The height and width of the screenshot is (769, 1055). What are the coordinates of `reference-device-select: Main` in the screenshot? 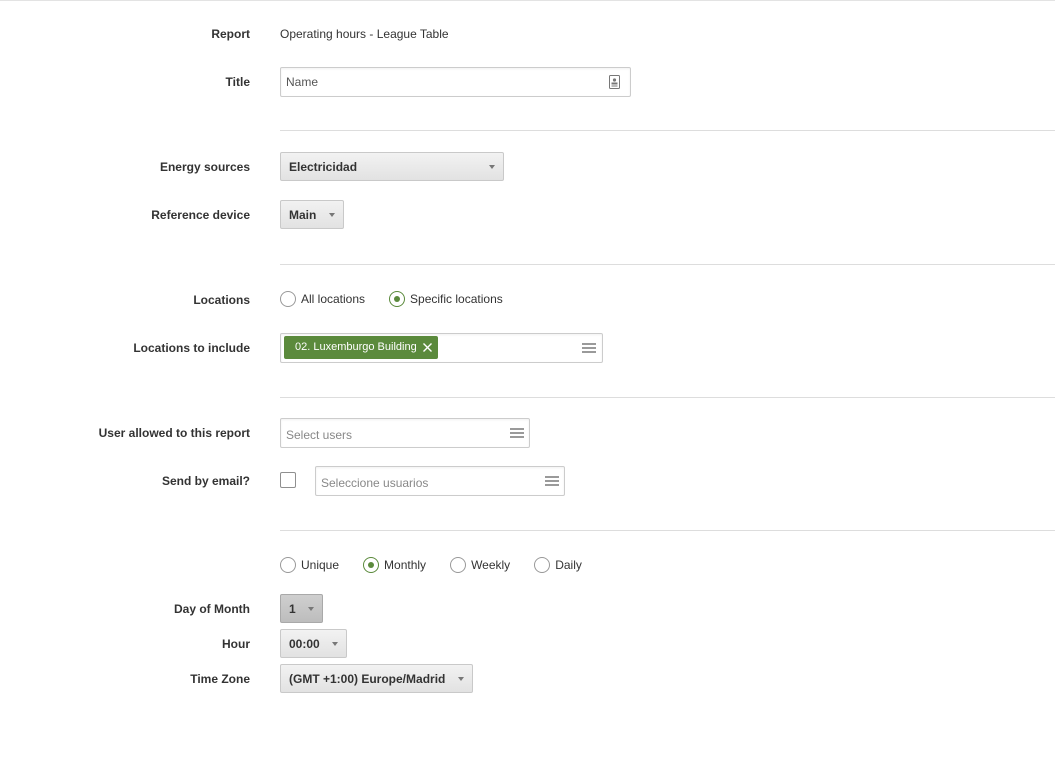 It's located at (312, 214).